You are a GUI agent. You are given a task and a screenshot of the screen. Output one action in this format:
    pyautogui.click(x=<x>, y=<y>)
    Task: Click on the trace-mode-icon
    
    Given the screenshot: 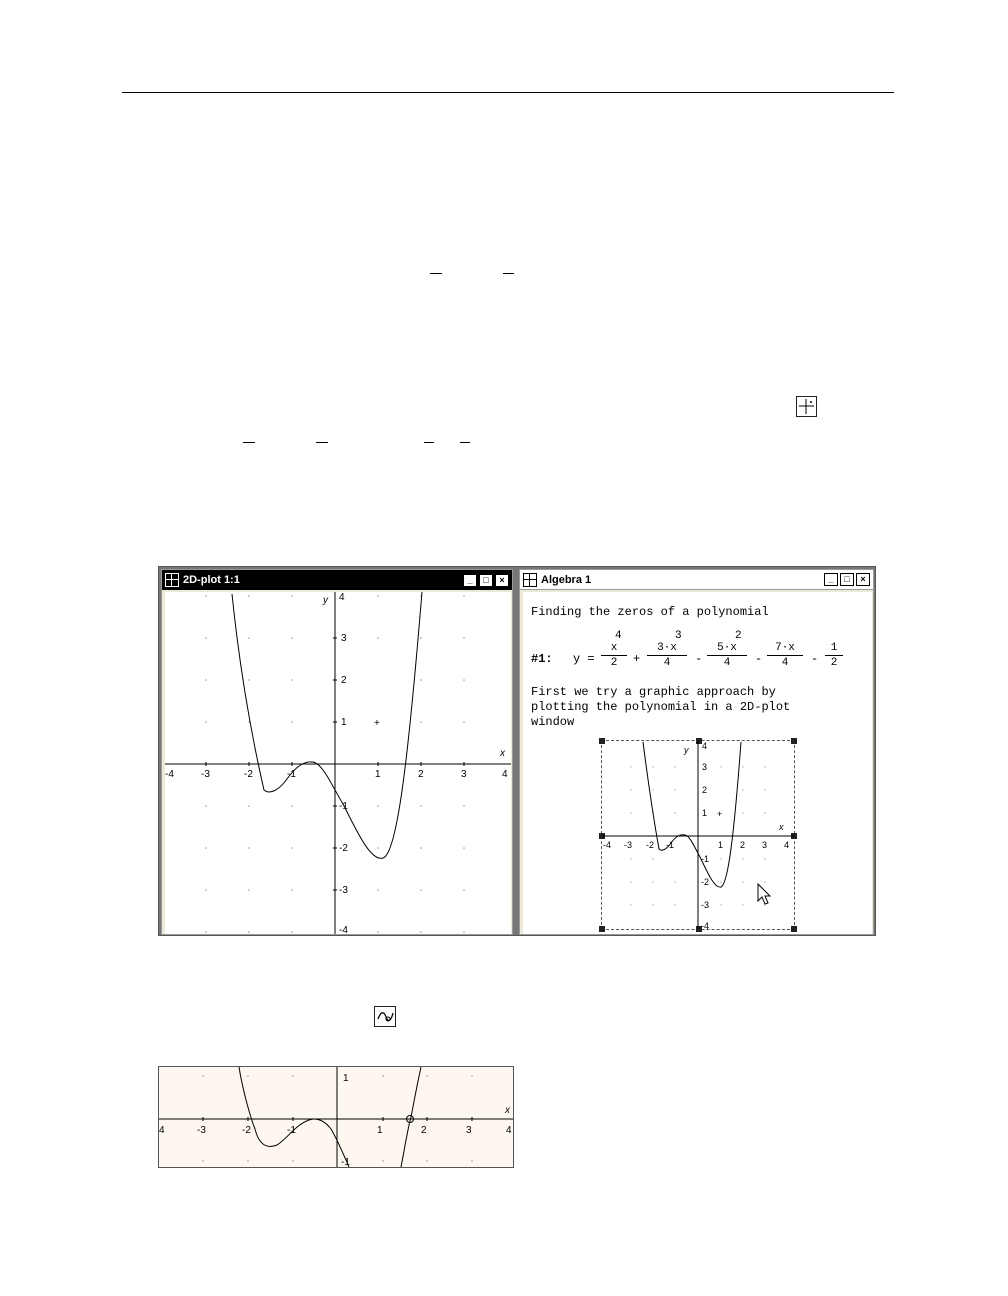 What is the action you would take?
    pyautogui.click(x=385, y=1016)
    